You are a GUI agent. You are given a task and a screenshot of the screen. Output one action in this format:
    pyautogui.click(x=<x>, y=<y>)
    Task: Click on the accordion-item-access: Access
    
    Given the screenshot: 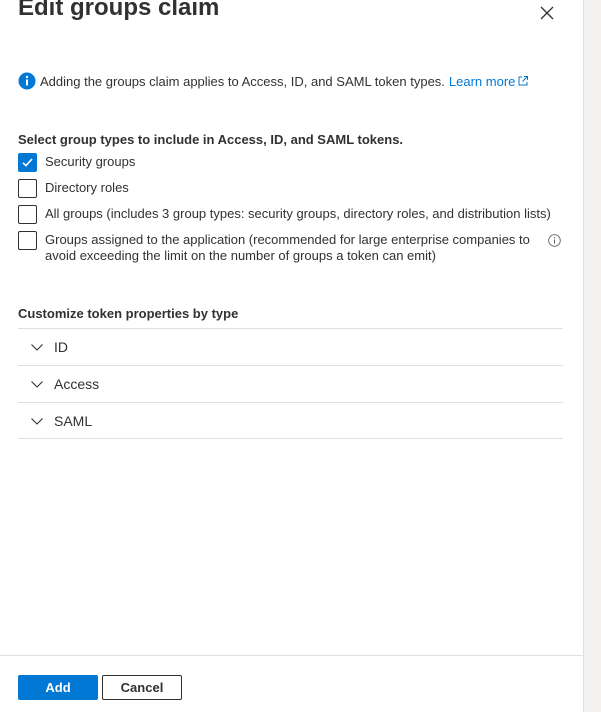 What is the action you would take?
    pyautogui.click(x=290, y=383)
    